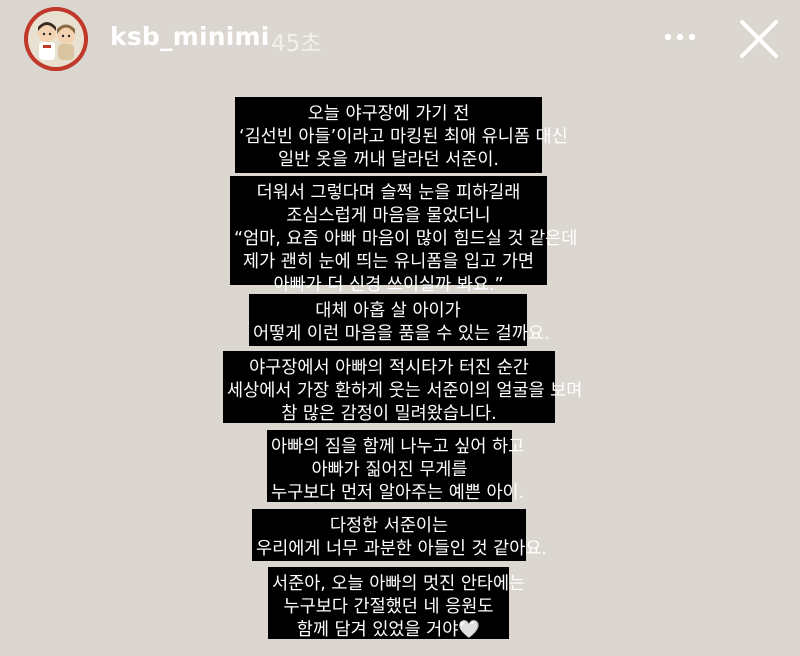 This screenshot has height=656, width=800. I want to click on story-header: ksb_minimi 45초, so click(400, 40).